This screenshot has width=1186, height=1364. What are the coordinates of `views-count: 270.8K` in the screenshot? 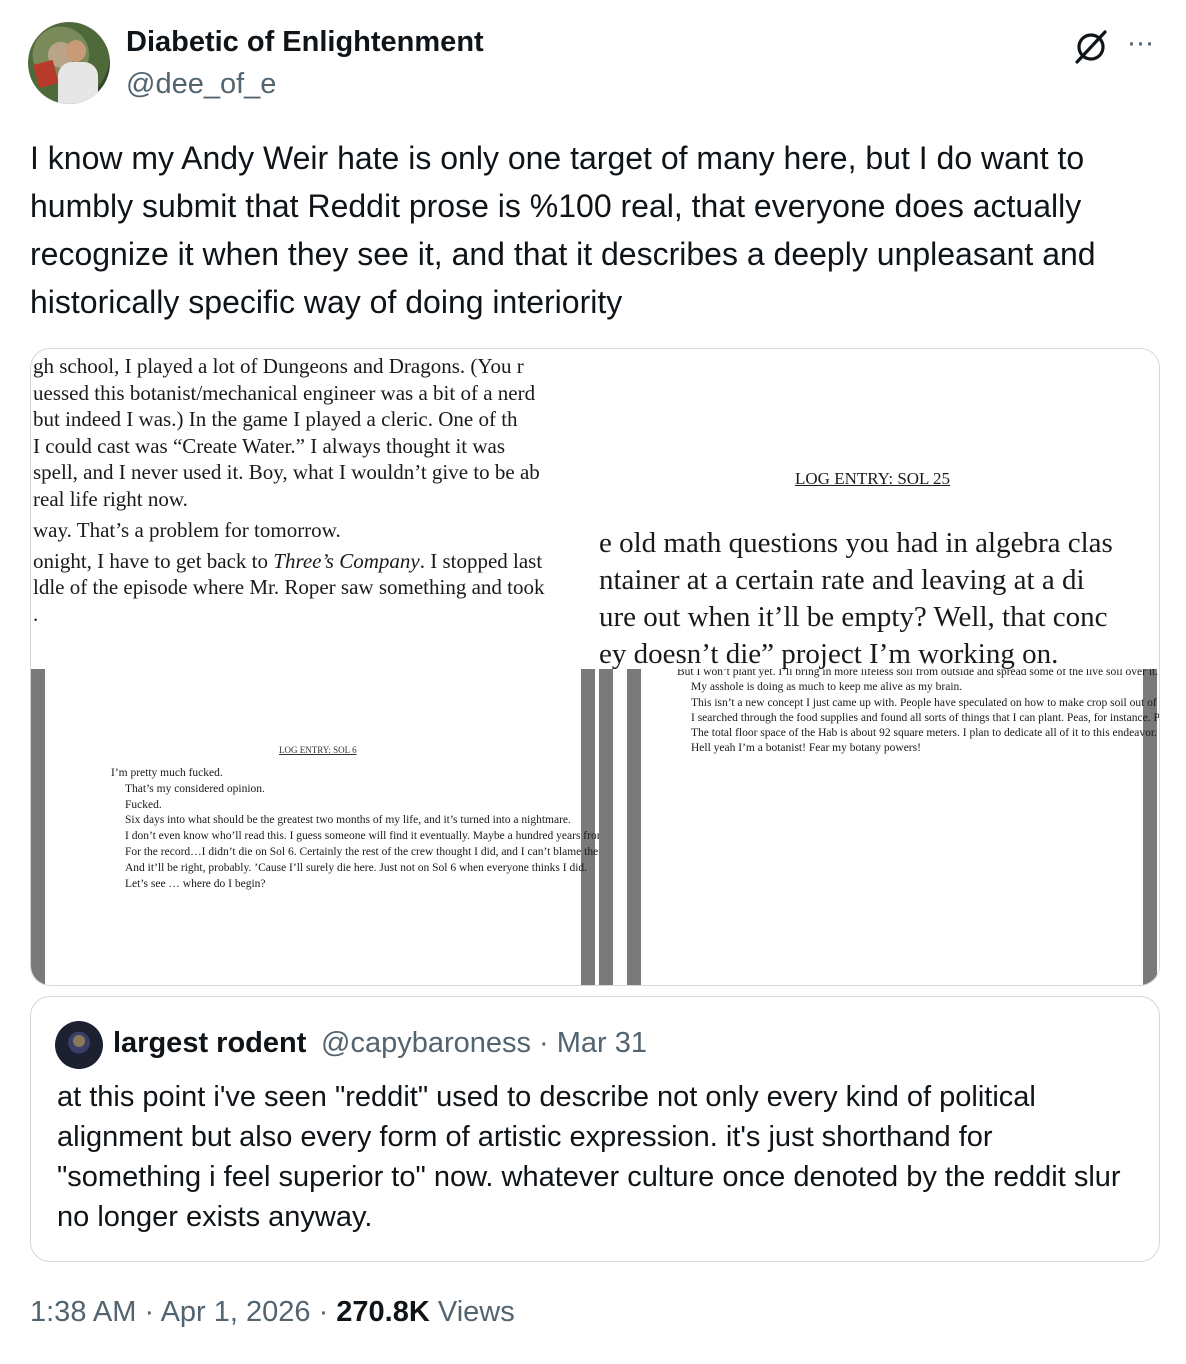 It's located at (383, 1312).